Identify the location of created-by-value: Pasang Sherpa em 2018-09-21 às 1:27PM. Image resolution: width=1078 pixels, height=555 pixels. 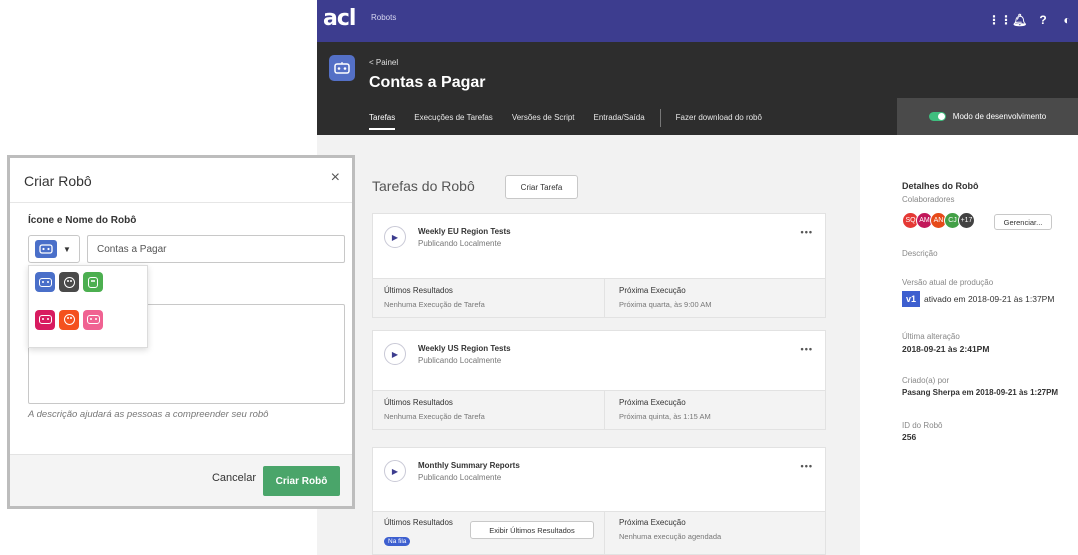
(980, 392).